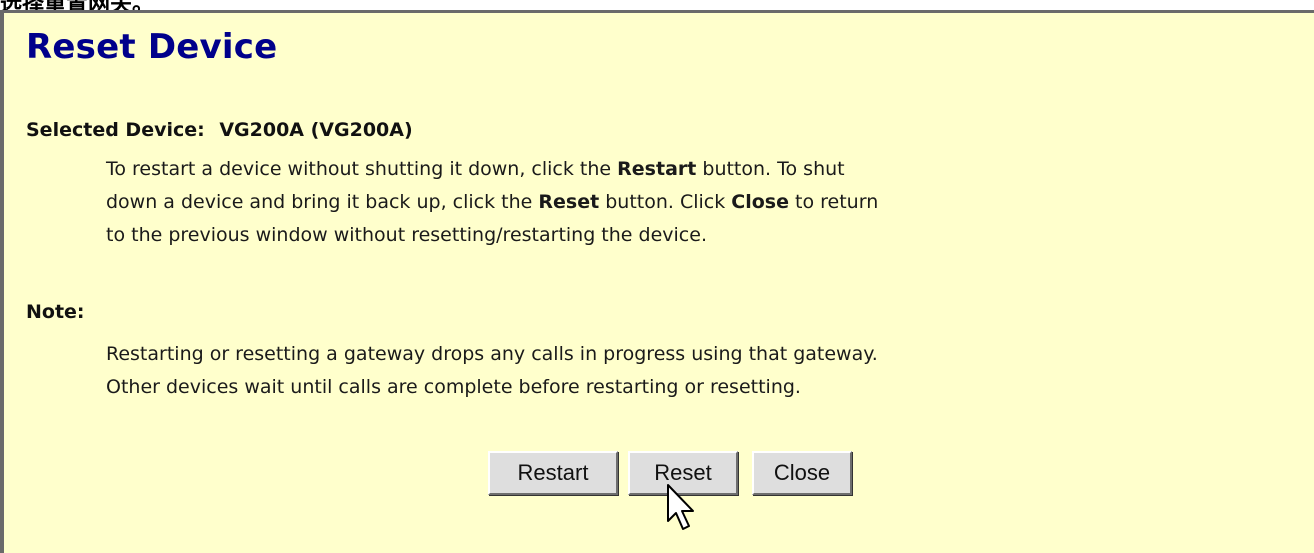  I want to click on mouse-pointer-icon, so click(680, 507).